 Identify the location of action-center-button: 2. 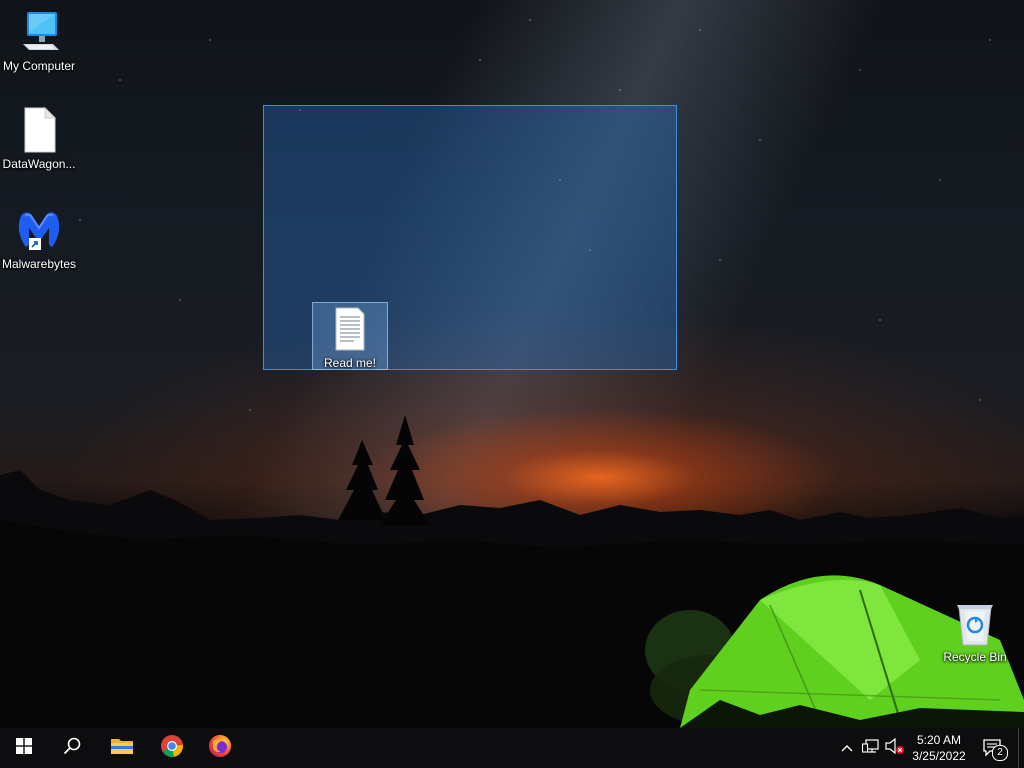
(993, 748).